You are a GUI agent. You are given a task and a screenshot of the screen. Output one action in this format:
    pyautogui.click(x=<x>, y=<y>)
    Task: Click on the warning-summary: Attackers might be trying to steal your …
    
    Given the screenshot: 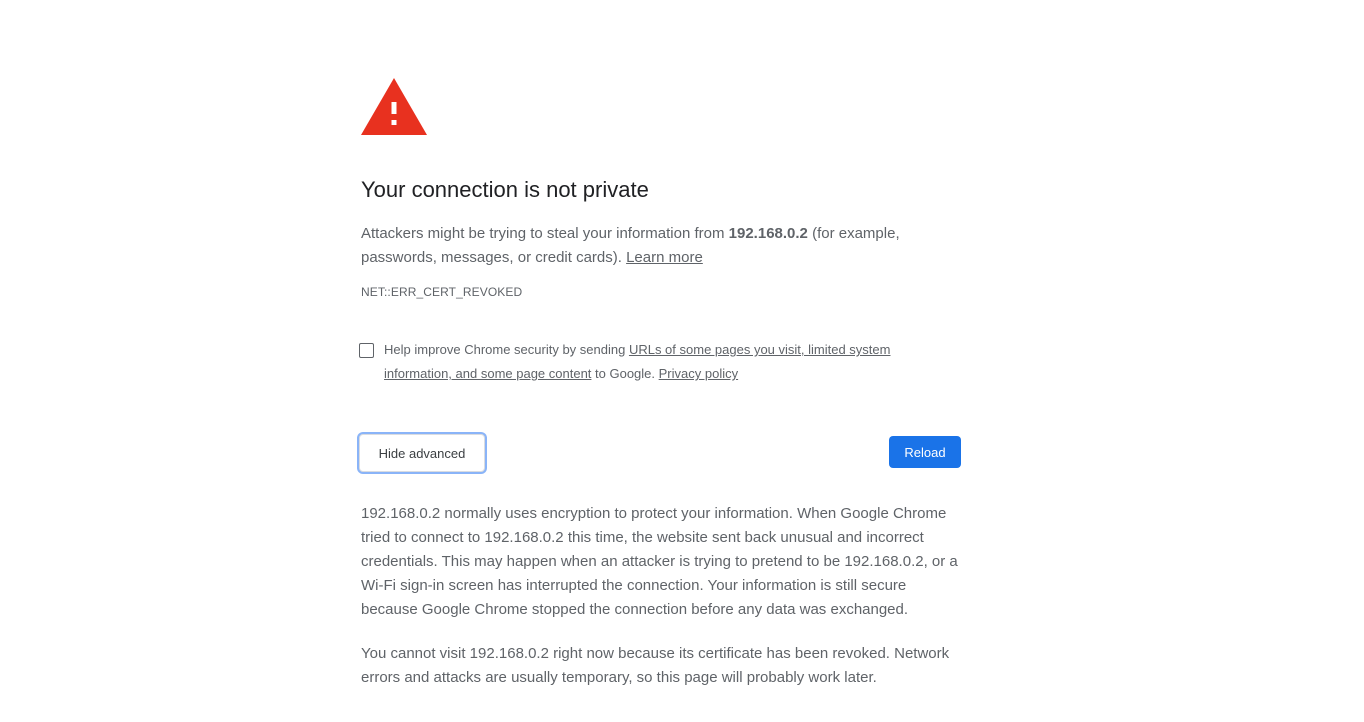 What is the action you would take?
    pyautogui.click(x=641, y=246)
    